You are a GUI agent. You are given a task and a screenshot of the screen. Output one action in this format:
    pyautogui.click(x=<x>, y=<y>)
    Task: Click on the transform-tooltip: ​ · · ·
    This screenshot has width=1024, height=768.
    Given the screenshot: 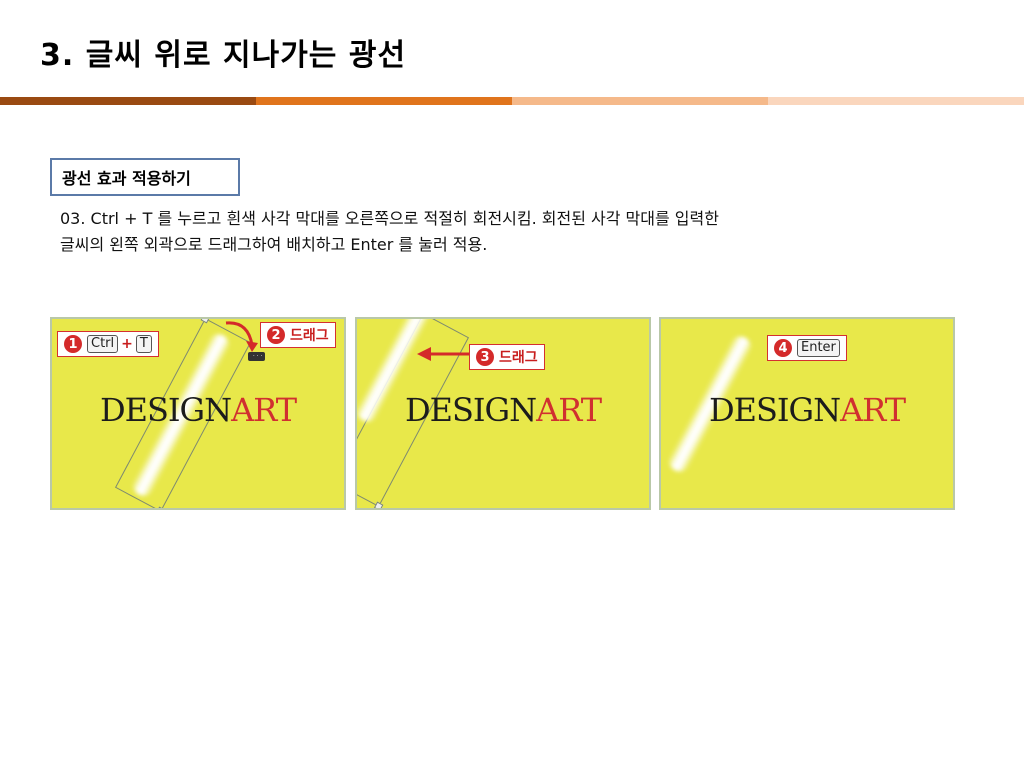 What is the action you would take?
    pyautogui.click(x=257, y=356)
    